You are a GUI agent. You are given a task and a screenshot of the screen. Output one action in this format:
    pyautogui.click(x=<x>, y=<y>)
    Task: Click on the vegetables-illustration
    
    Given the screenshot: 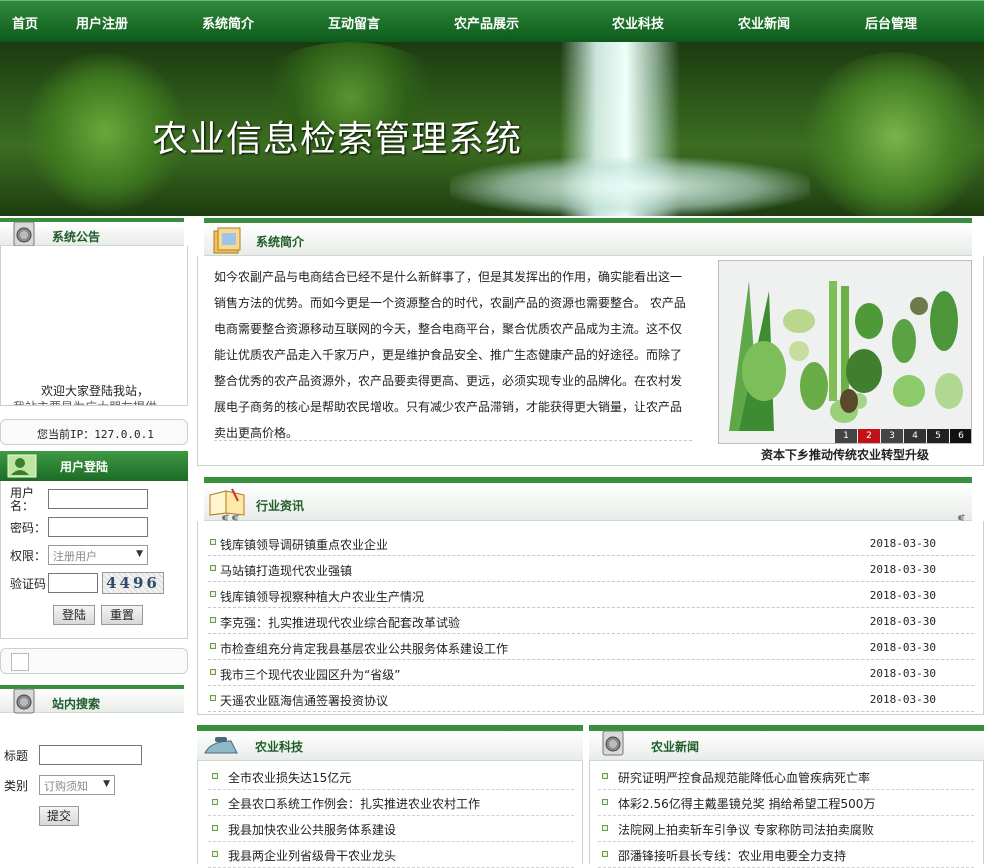 What is the action you would take?
    pyautogui.click(x=845, y=352)
    